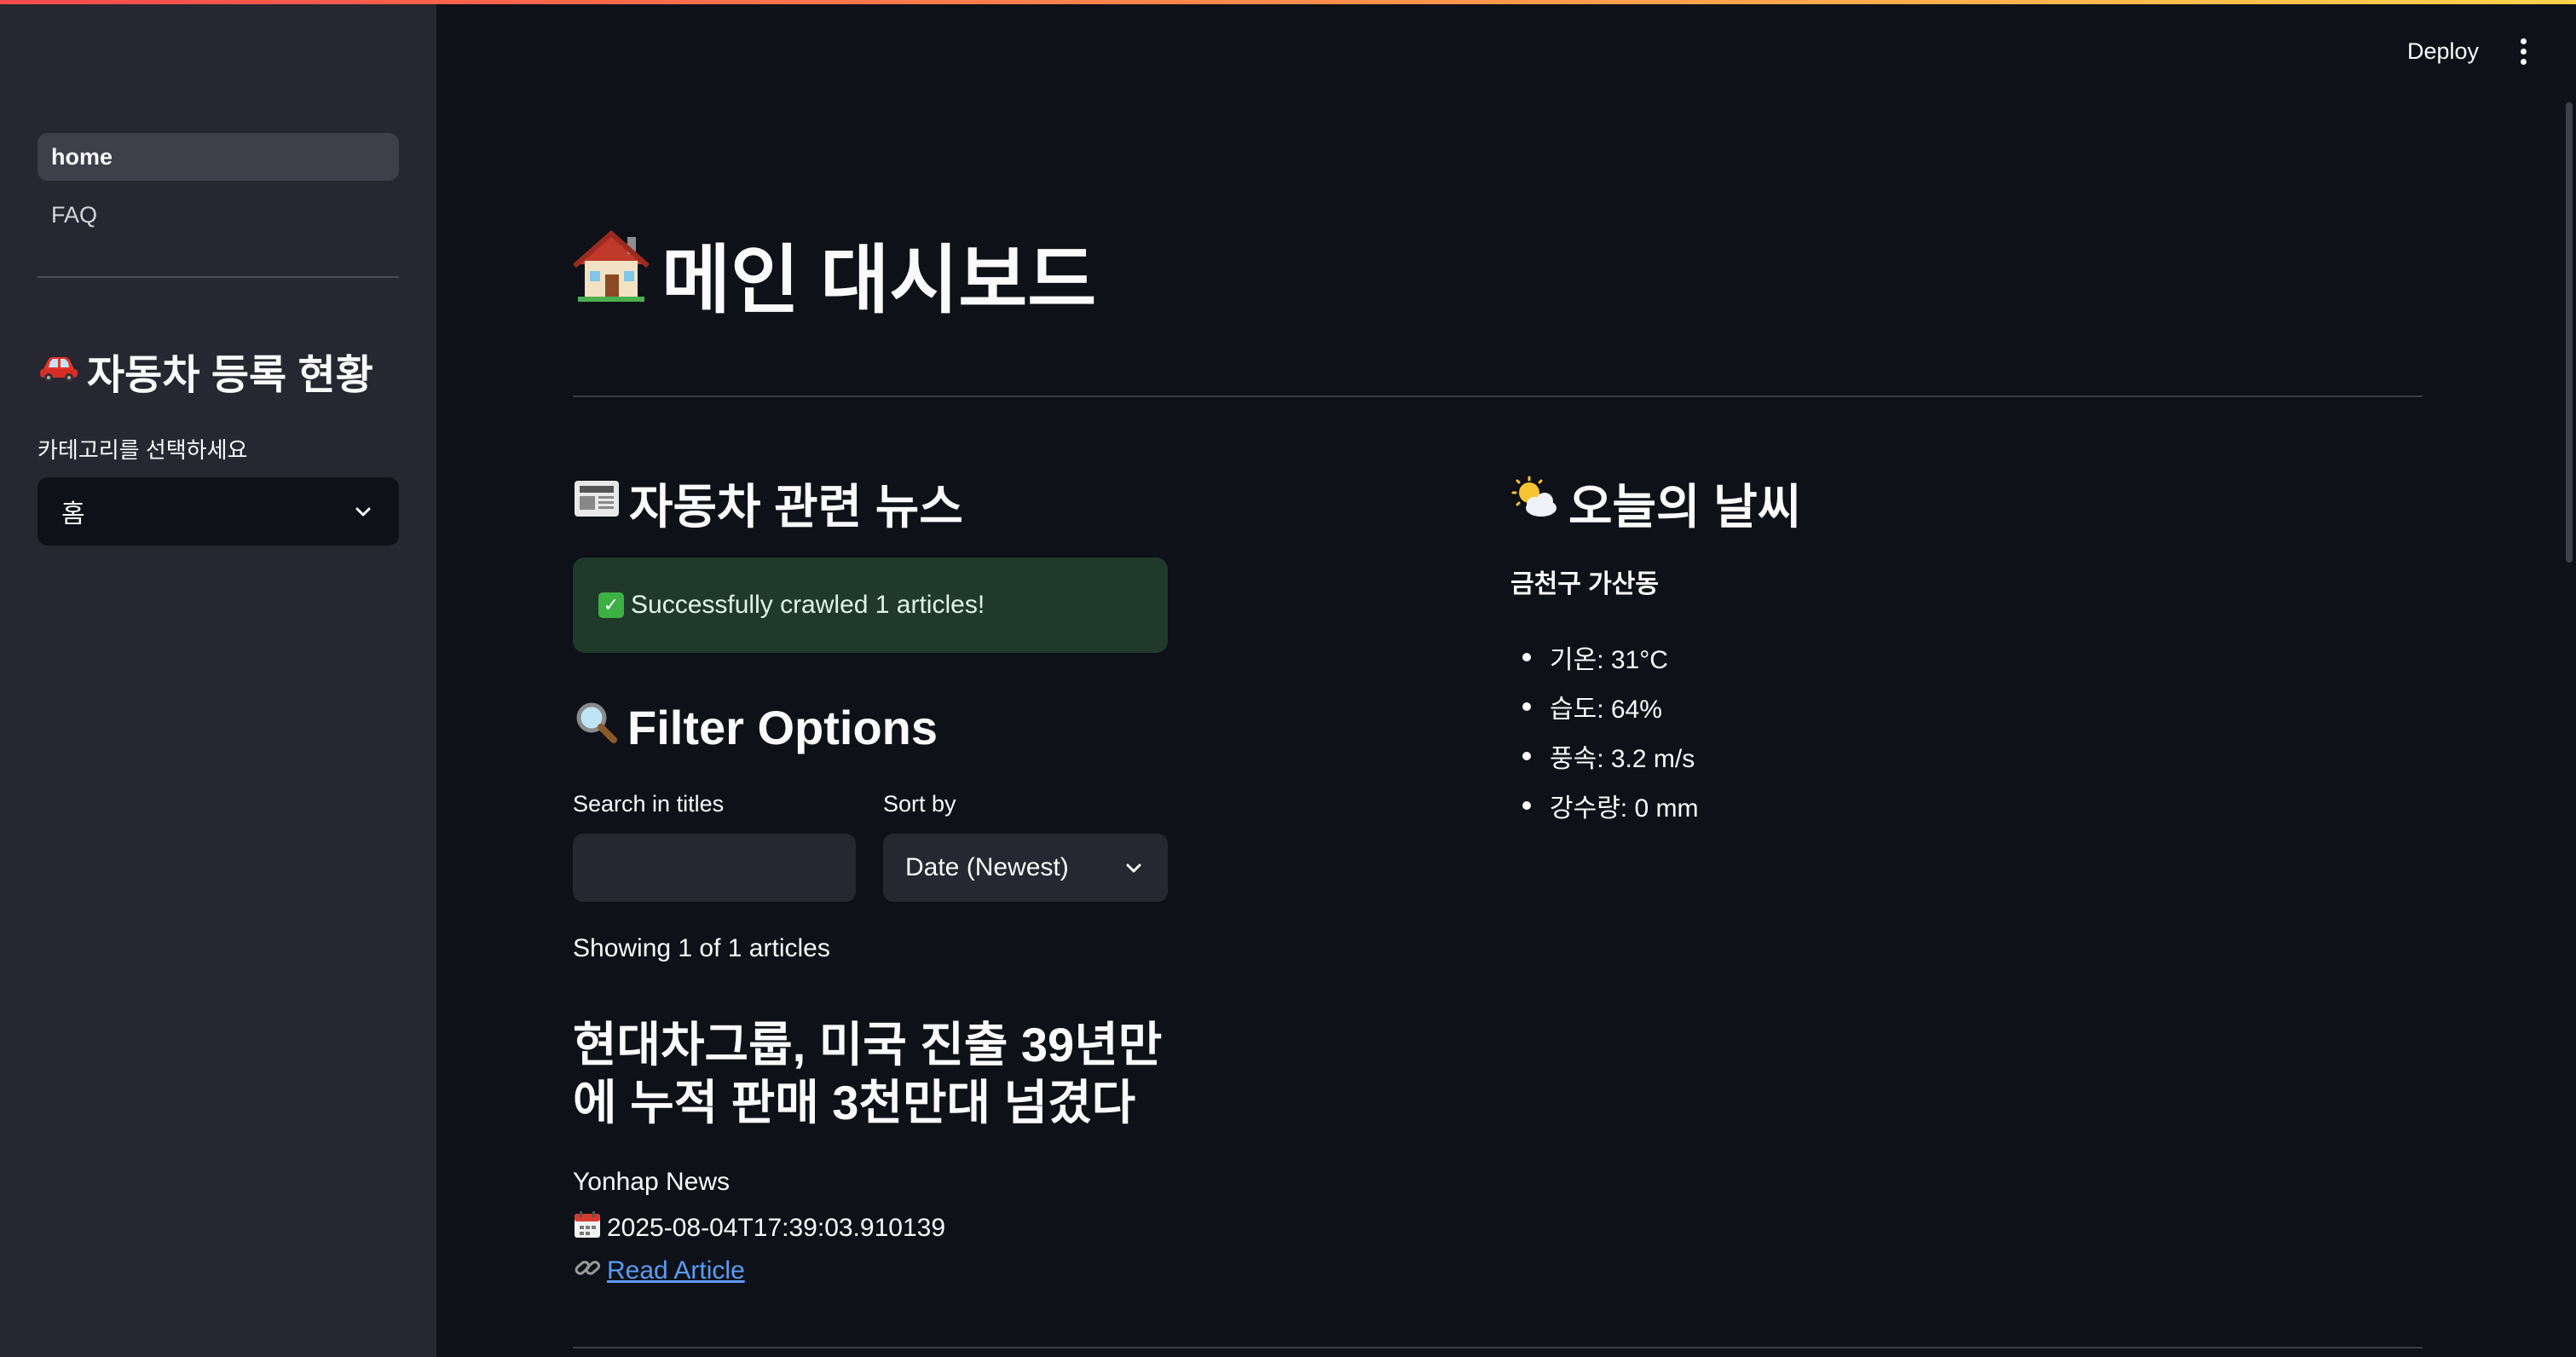  I want to click on list-item: 강수량: 0 mm, so click(1604, 805).